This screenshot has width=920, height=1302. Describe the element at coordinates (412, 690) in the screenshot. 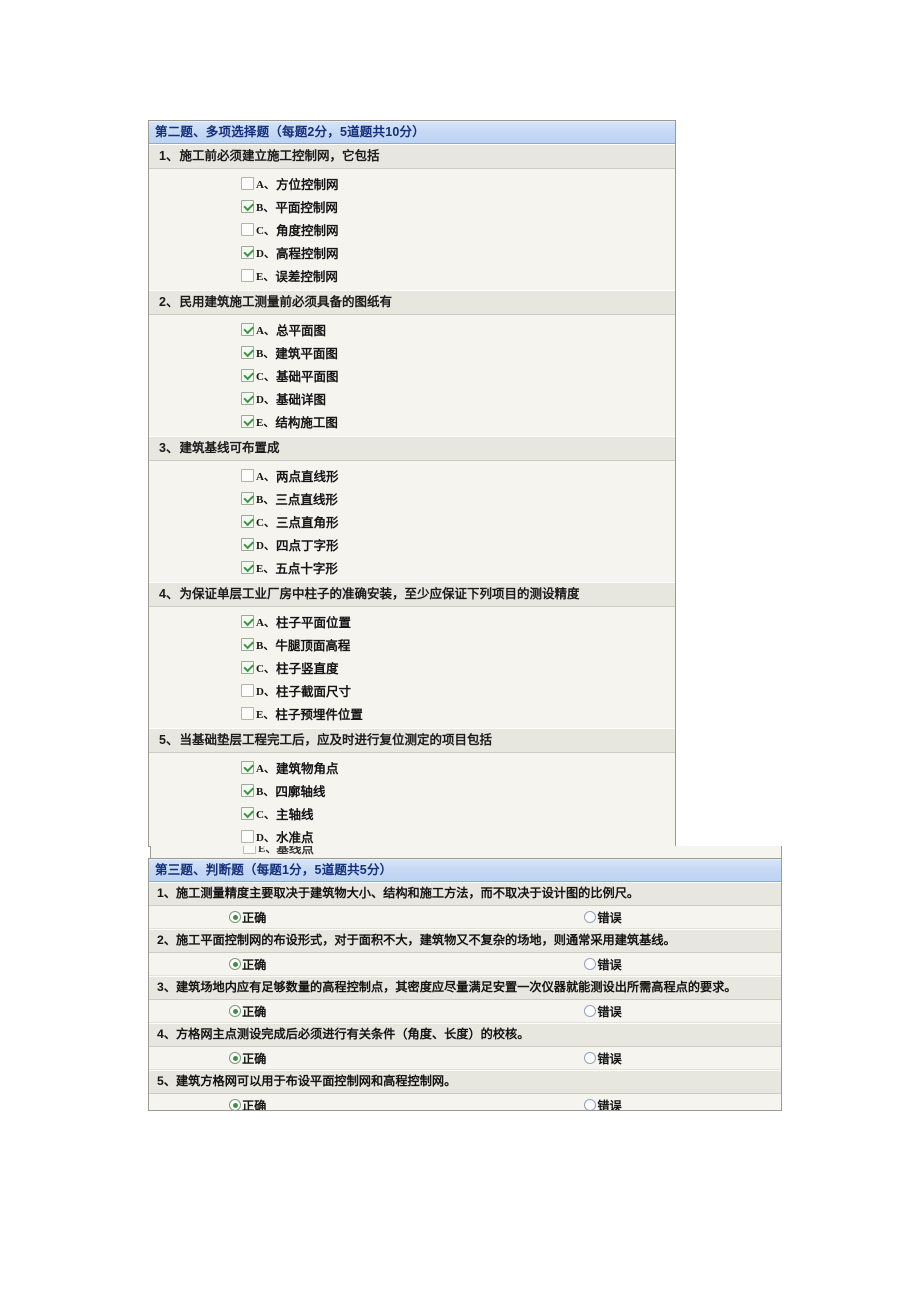

I see `option-row: D、 柱子截面尺寸` at that location.